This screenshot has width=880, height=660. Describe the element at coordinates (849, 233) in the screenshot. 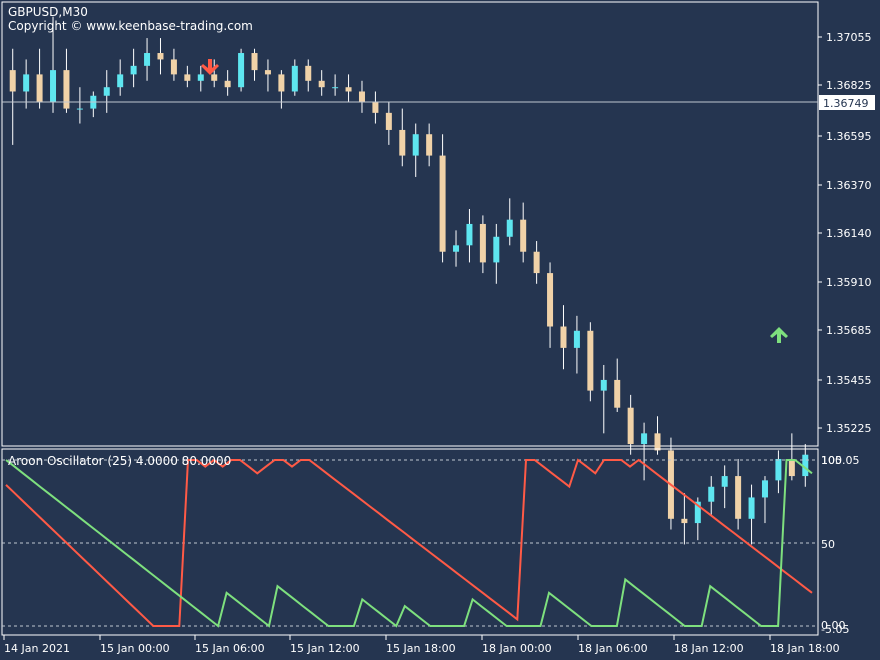

I see `svg-text: 1.36140` at that location.